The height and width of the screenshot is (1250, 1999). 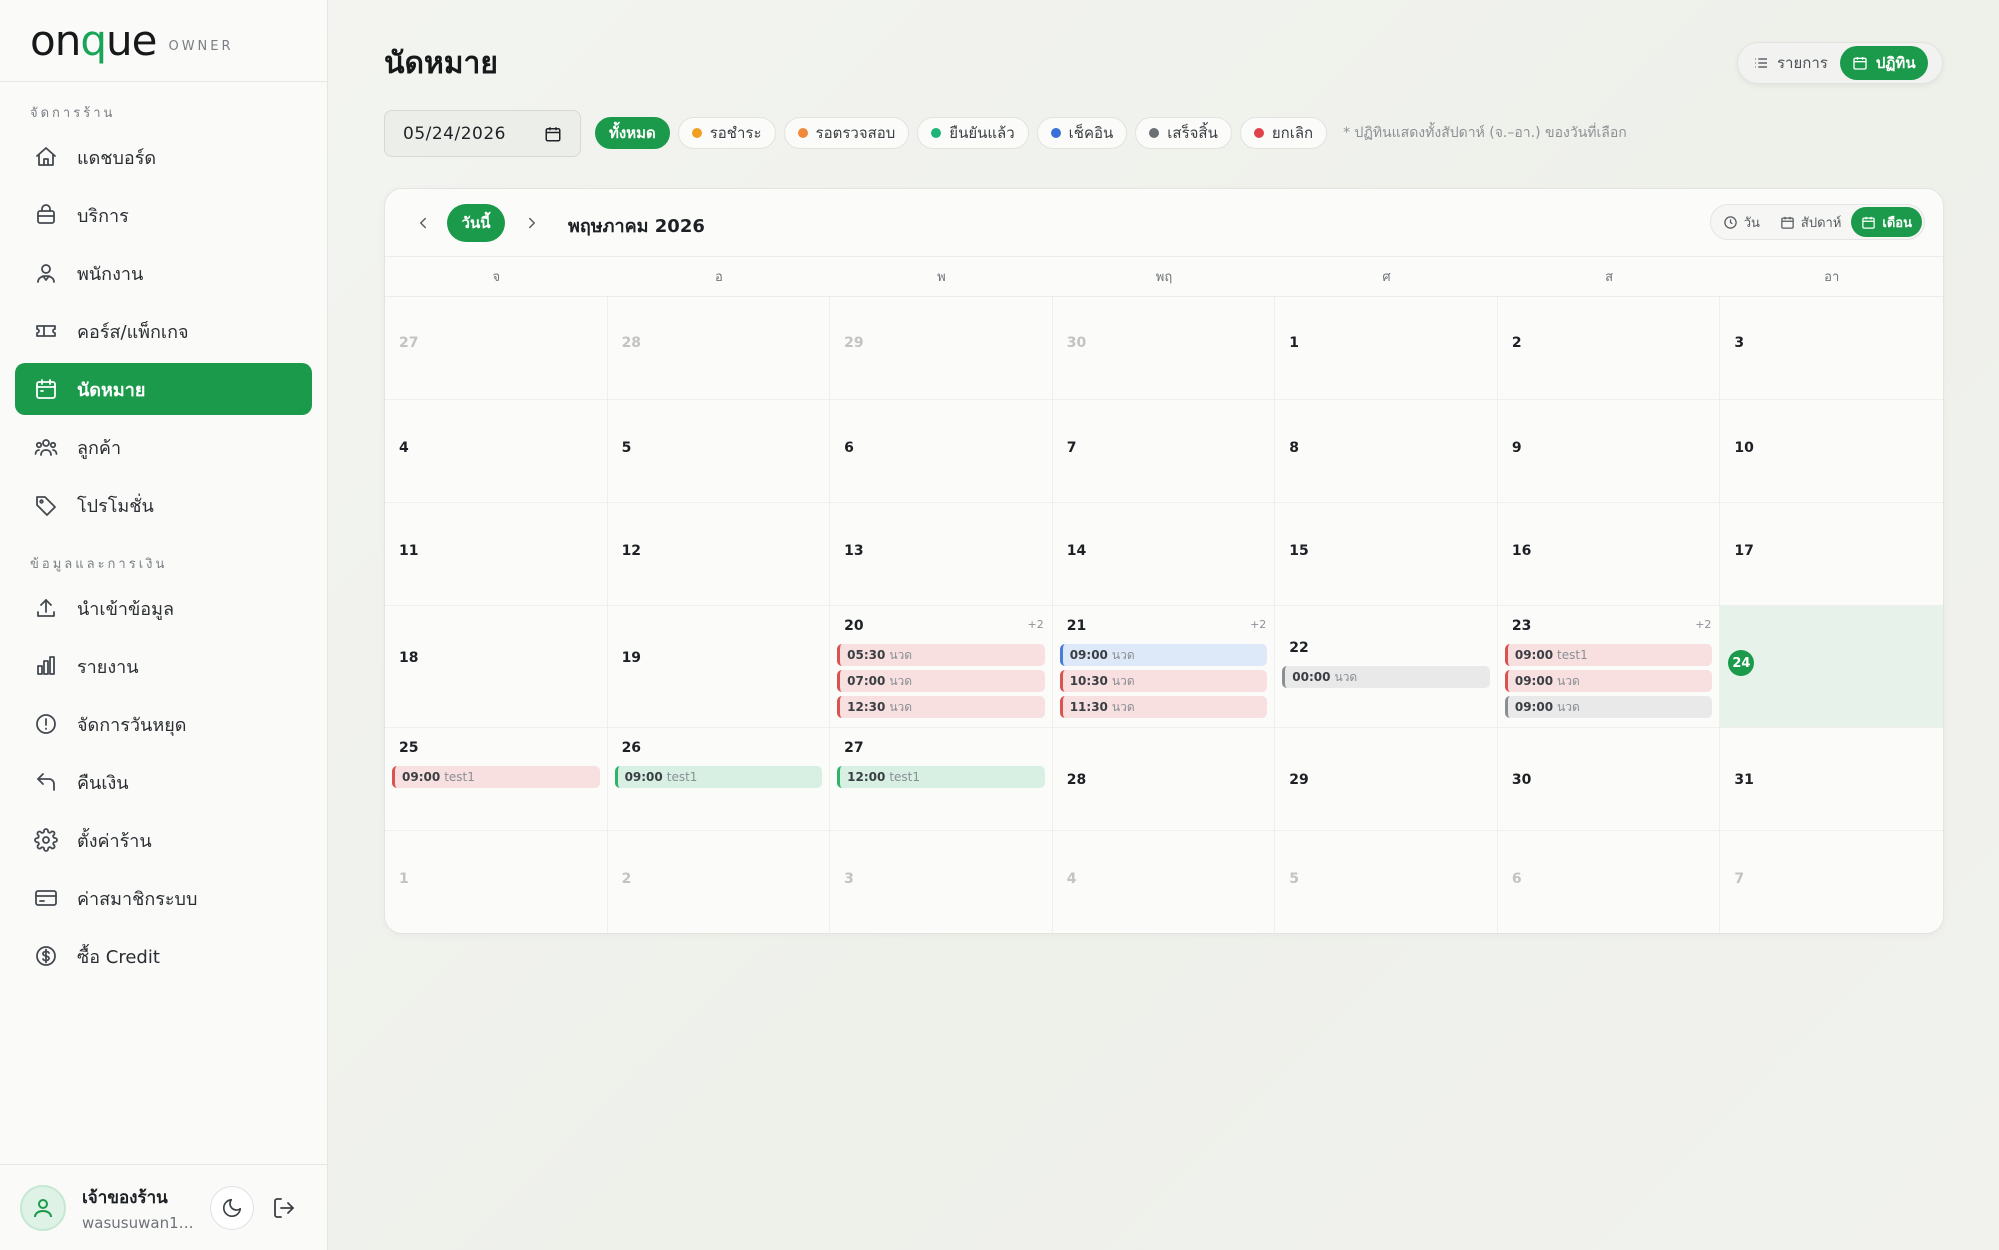 I want to click on sidebar-item-dollar: ซื้อ Credit, so click(x=163, y=956).